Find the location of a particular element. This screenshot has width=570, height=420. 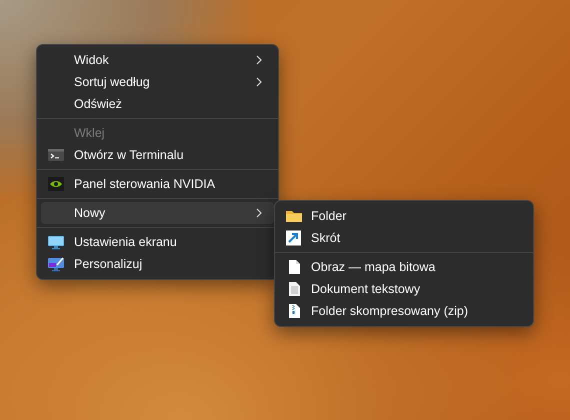

menu-item: Personalizuj is located at coordinates (157, 264).